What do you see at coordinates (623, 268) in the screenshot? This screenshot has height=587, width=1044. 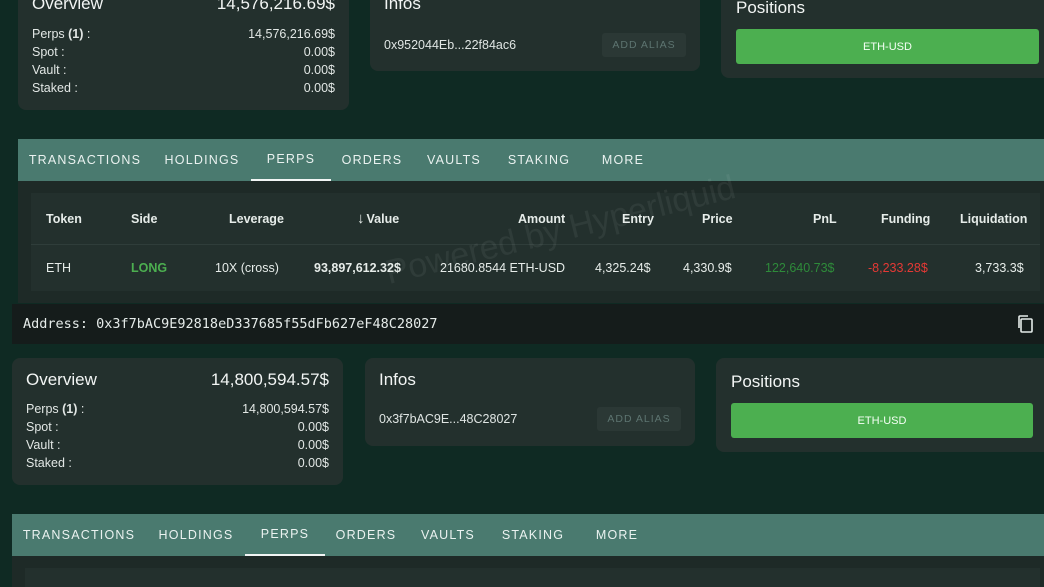 I see `cell-entry: 4,325.24$` at bounding box center [623, 268].